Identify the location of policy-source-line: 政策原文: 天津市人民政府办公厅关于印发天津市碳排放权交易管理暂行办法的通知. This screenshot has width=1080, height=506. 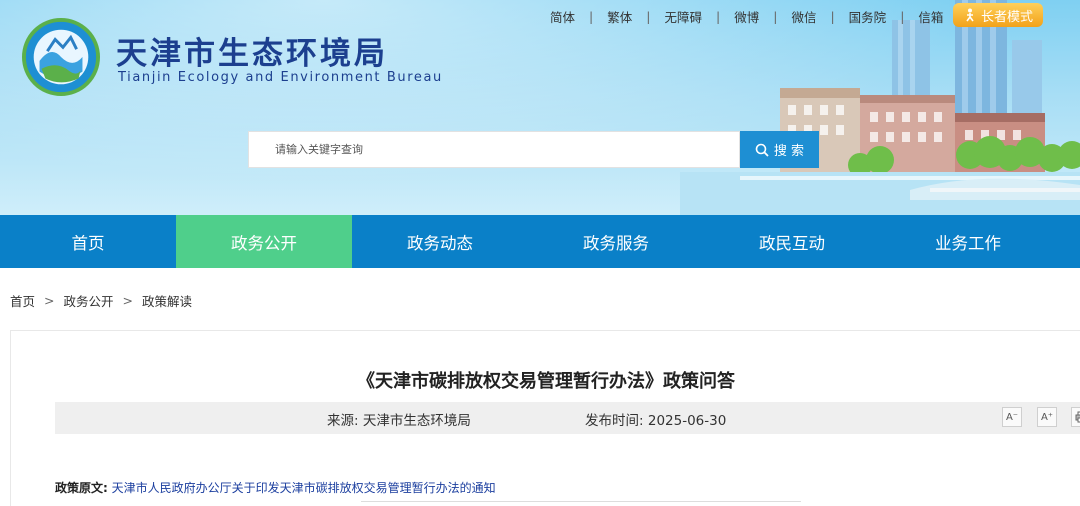
(275, 487).